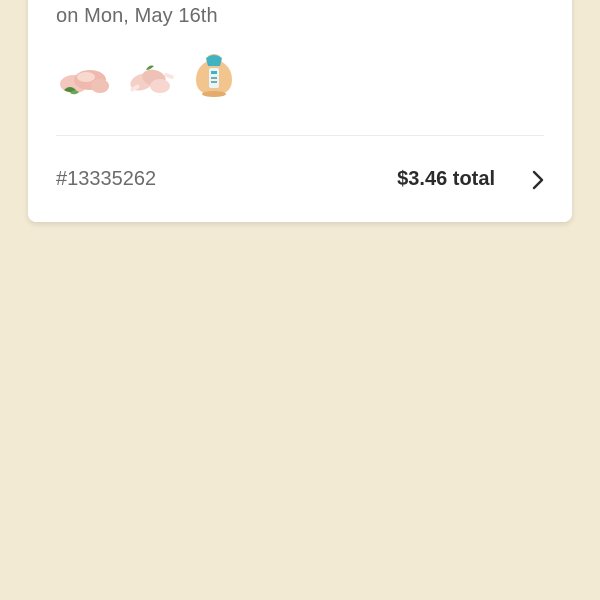 This screenshot has width=600, height=600. What do you see at coordinates (84, 82) in the screenshot?
I see `raw-chicken-pieces-image` at bounding box center [84, 82].